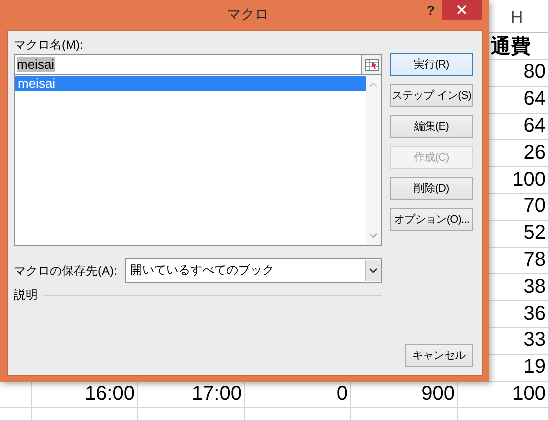 This screenshot has width=549, height=421. Describe the element at coordinates (109, 394) in the screenshot. I see `table-cell: 16:00` at that location.